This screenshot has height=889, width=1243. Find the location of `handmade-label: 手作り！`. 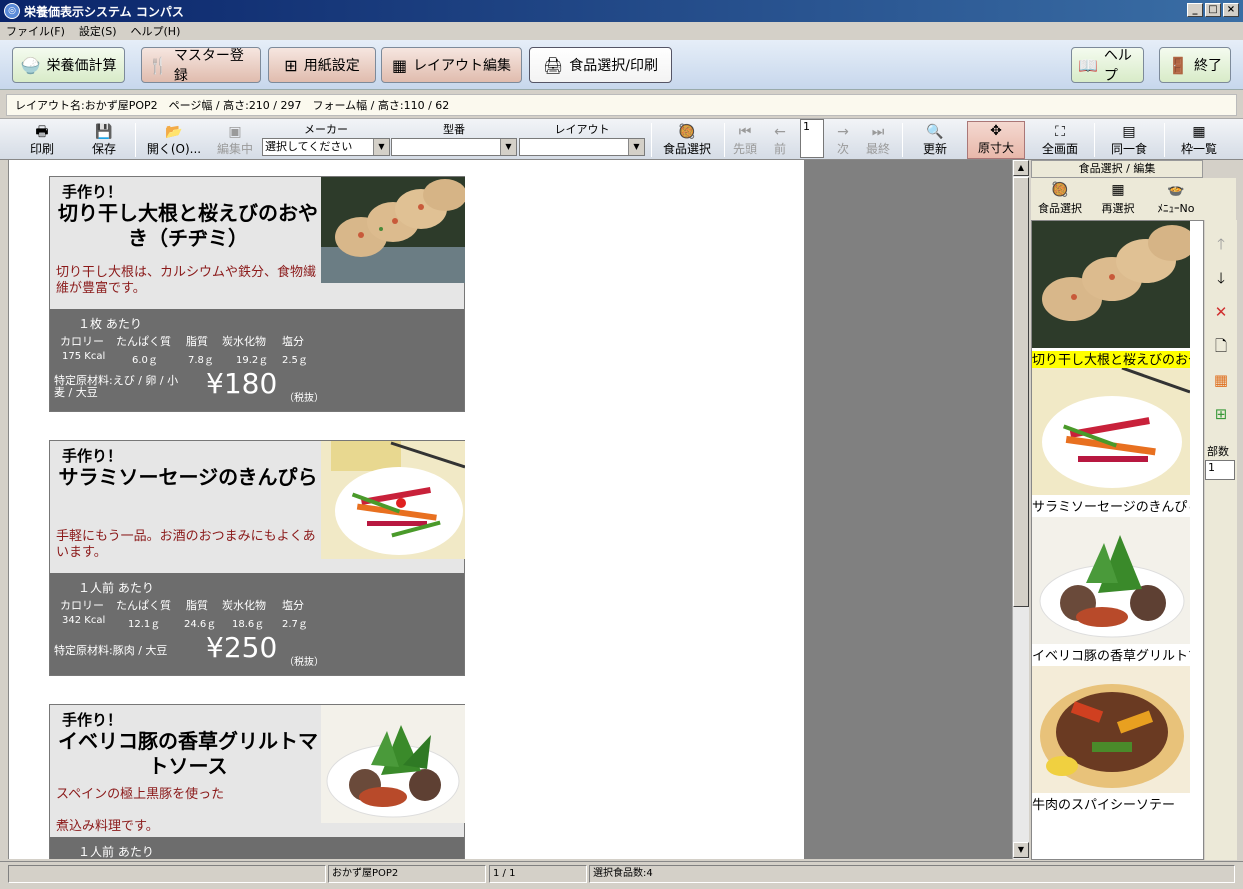

handmade-label: 手作り！ is located at coordinates (92, 720).